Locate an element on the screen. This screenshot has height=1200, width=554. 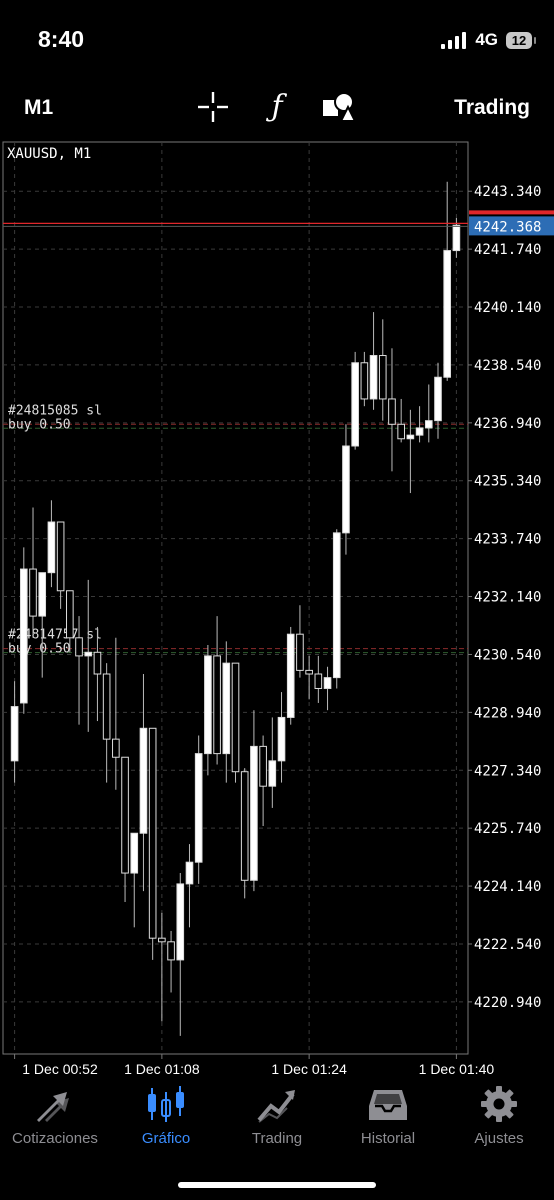
history-inbox-icon is located at coordinates (388, 1103).